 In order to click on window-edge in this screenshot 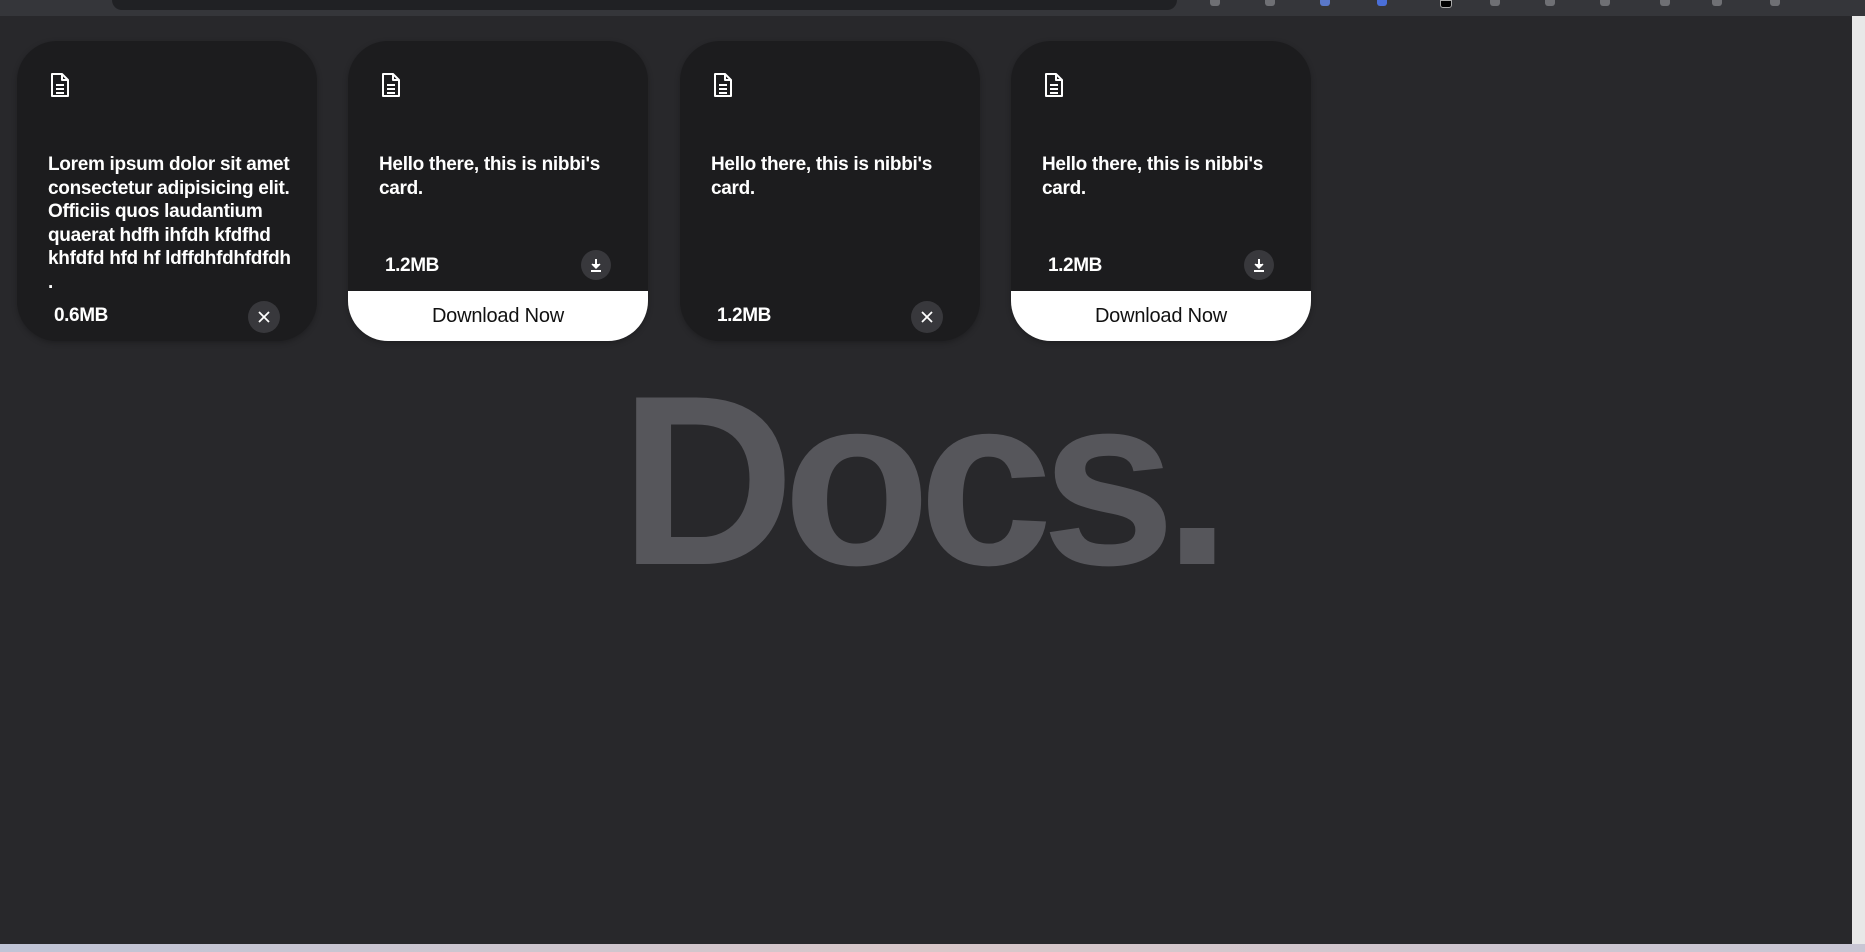, I will do `click(1858, 480)`.